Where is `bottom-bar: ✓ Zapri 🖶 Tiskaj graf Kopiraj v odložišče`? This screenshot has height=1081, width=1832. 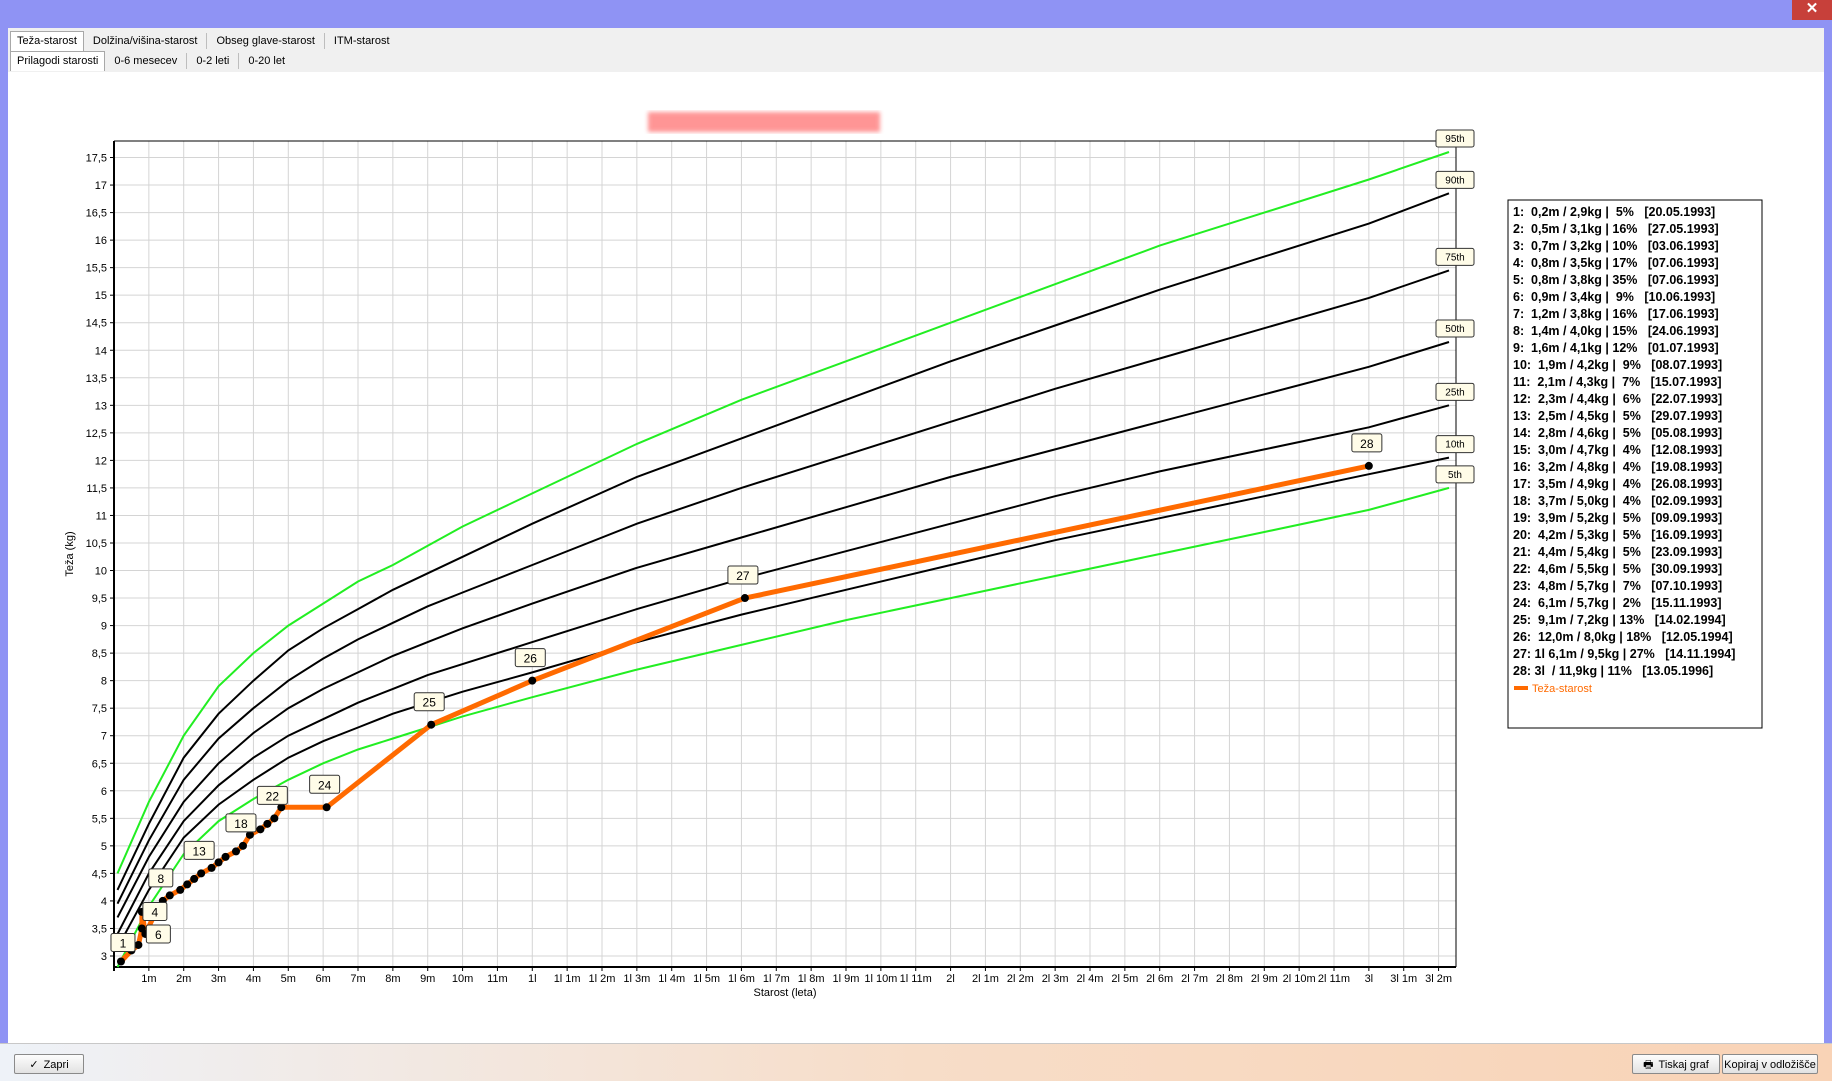 bottom-bar: ✓ Zapri 🖶 Tiskaj graf Kopiraj v odložišče is located at coordinates (916, 1062).